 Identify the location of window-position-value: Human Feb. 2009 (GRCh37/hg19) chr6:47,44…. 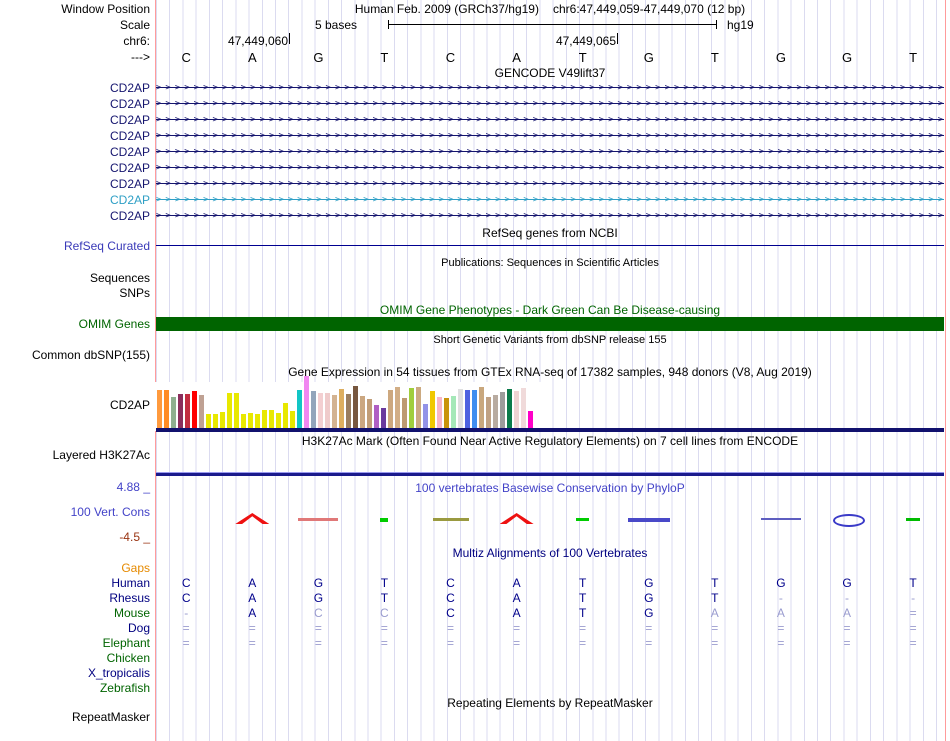
(550, 9).